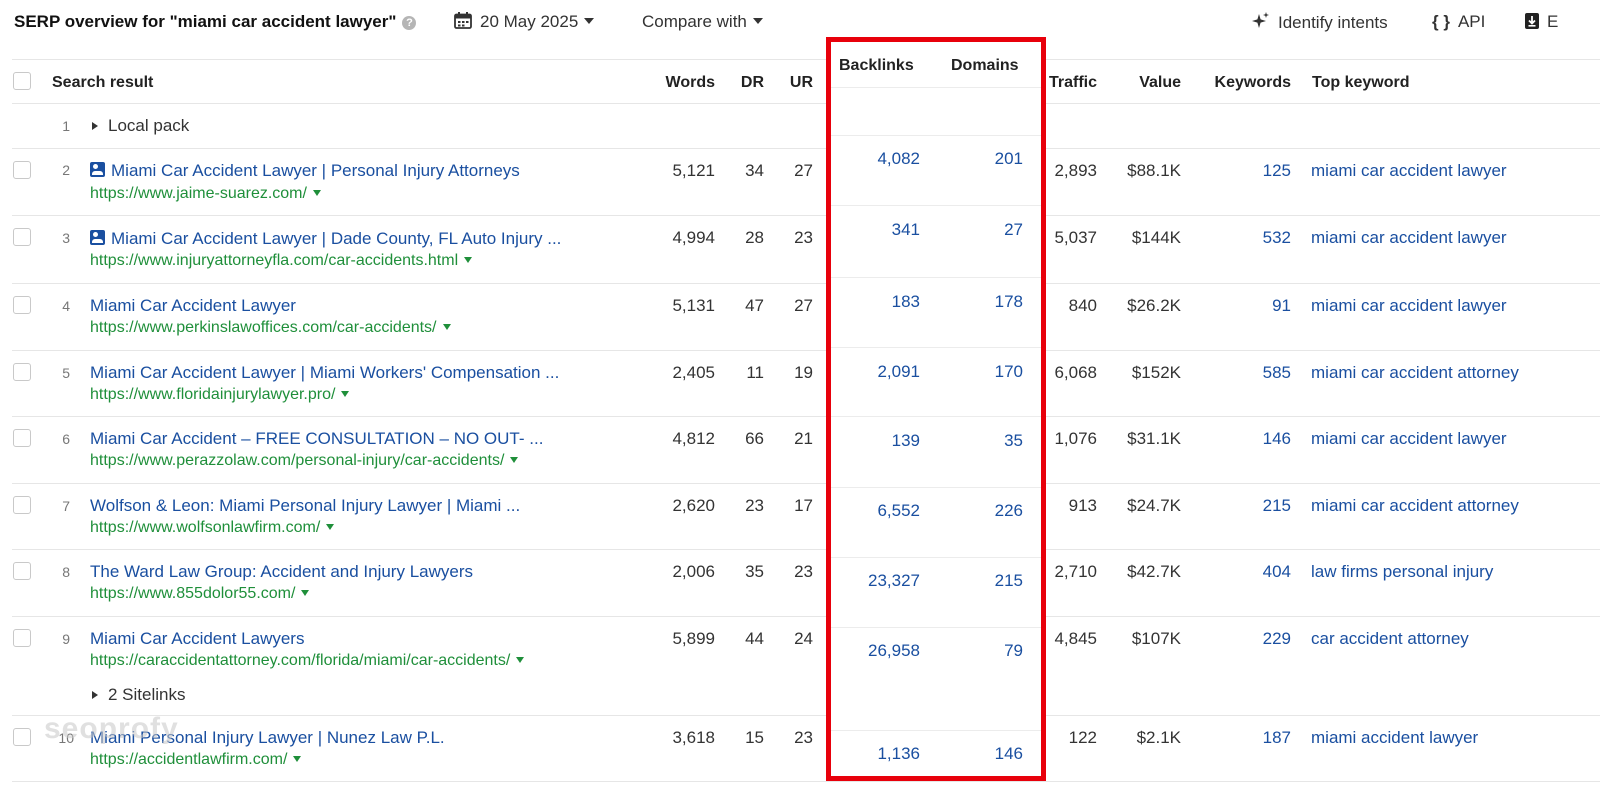  I want to click on traffic-cell: 122, so click(1082, 737).